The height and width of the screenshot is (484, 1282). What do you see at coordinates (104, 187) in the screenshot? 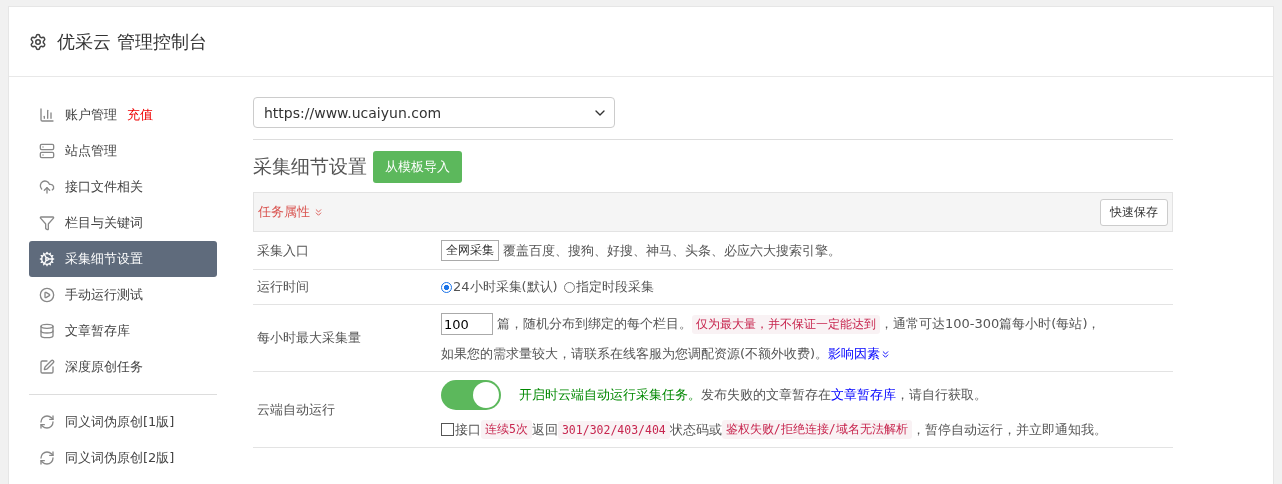
I see `sidebar-label: 接口文件相关` at bounding box center [104, 187].